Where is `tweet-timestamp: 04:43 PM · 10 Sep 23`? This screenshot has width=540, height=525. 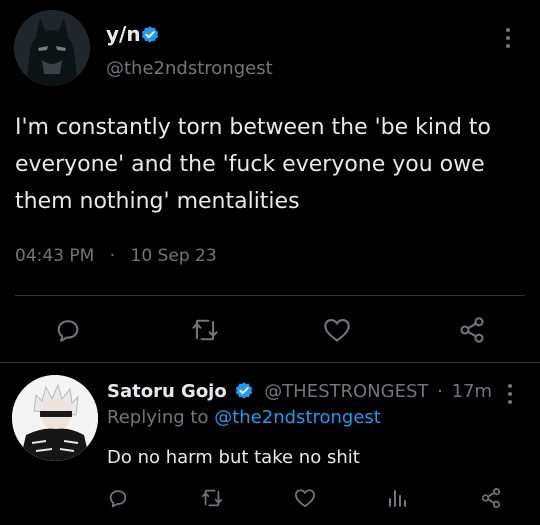 tweet-timestamp: 04:43 PM · 10 Sep 23 is located at coordinates (116, 256).